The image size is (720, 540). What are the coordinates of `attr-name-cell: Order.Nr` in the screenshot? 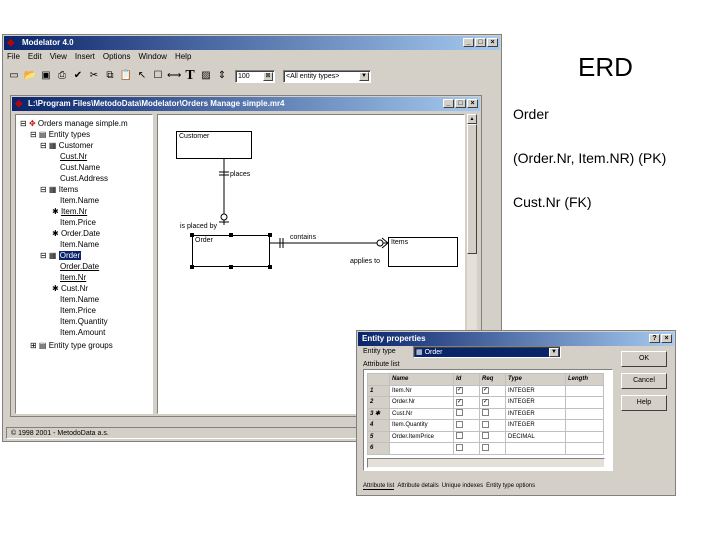 It's located at (421, 402).